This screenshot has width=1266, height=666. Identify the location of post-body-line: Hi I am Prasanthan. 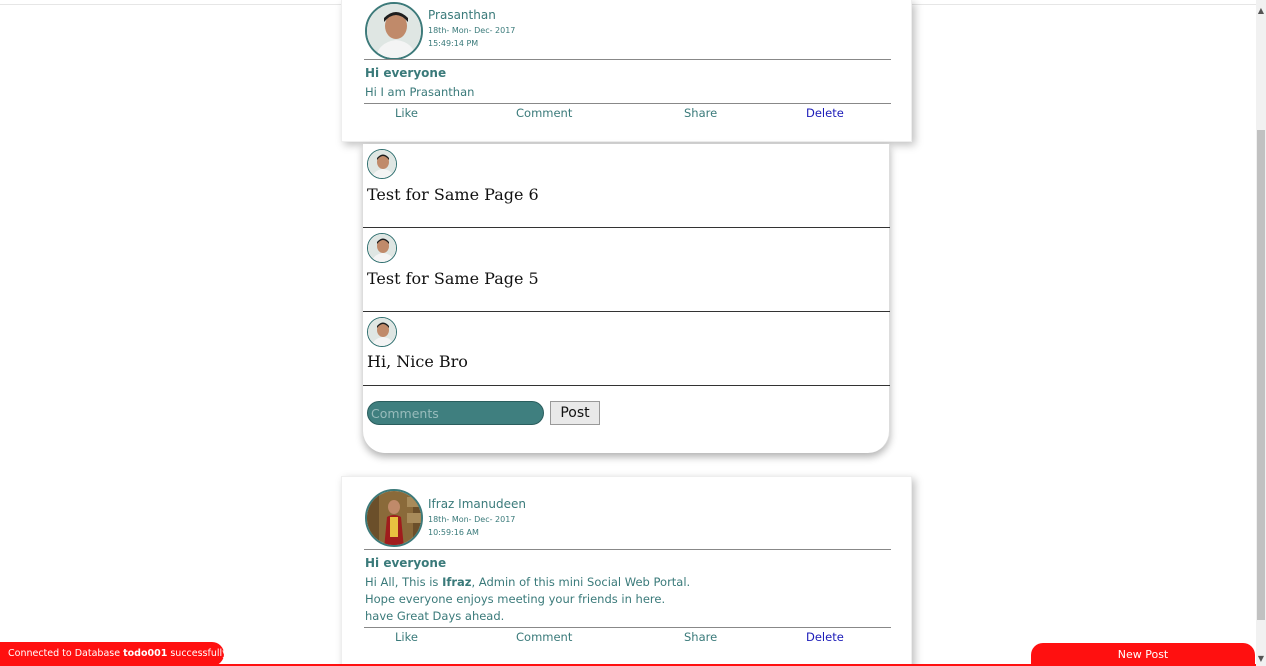
(420, 92).